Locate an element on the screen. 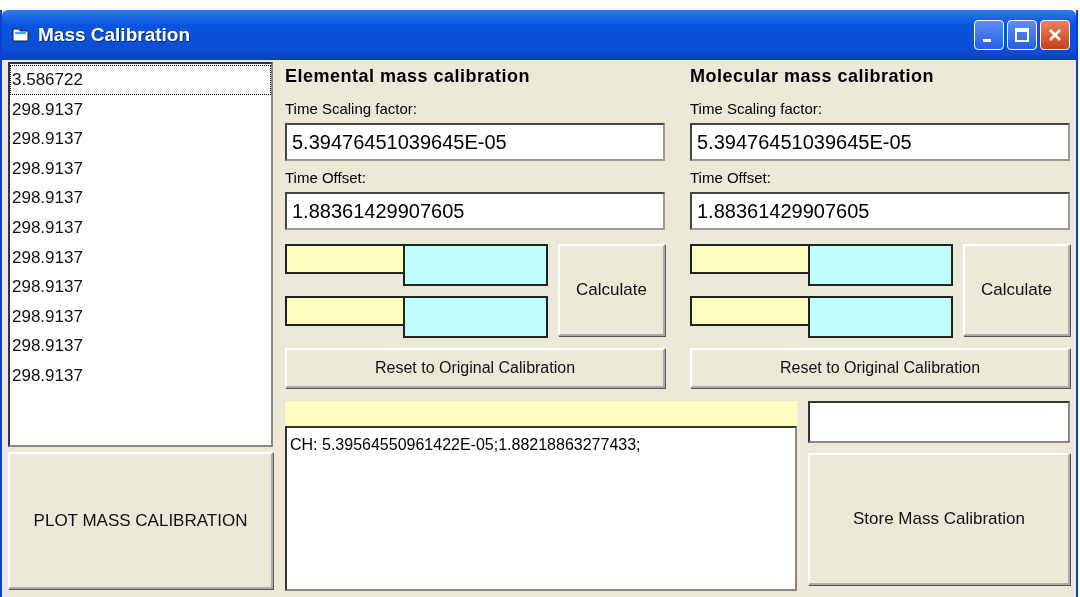 This screenshot has height=597, width=1080. minimize-icon is located at coordinates (987, 40).